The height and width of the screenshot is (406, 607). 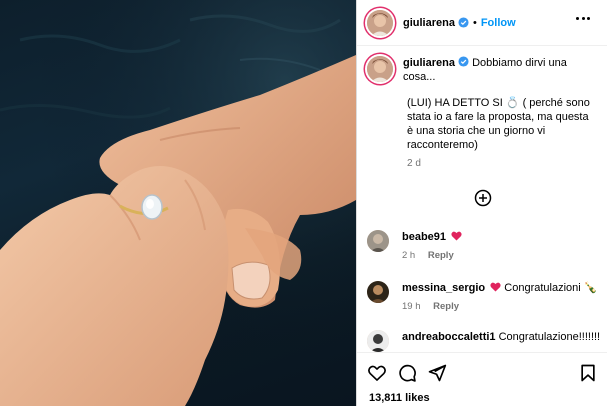 I want to click on caption-username: giuliarena, so click(x=429, y=63).